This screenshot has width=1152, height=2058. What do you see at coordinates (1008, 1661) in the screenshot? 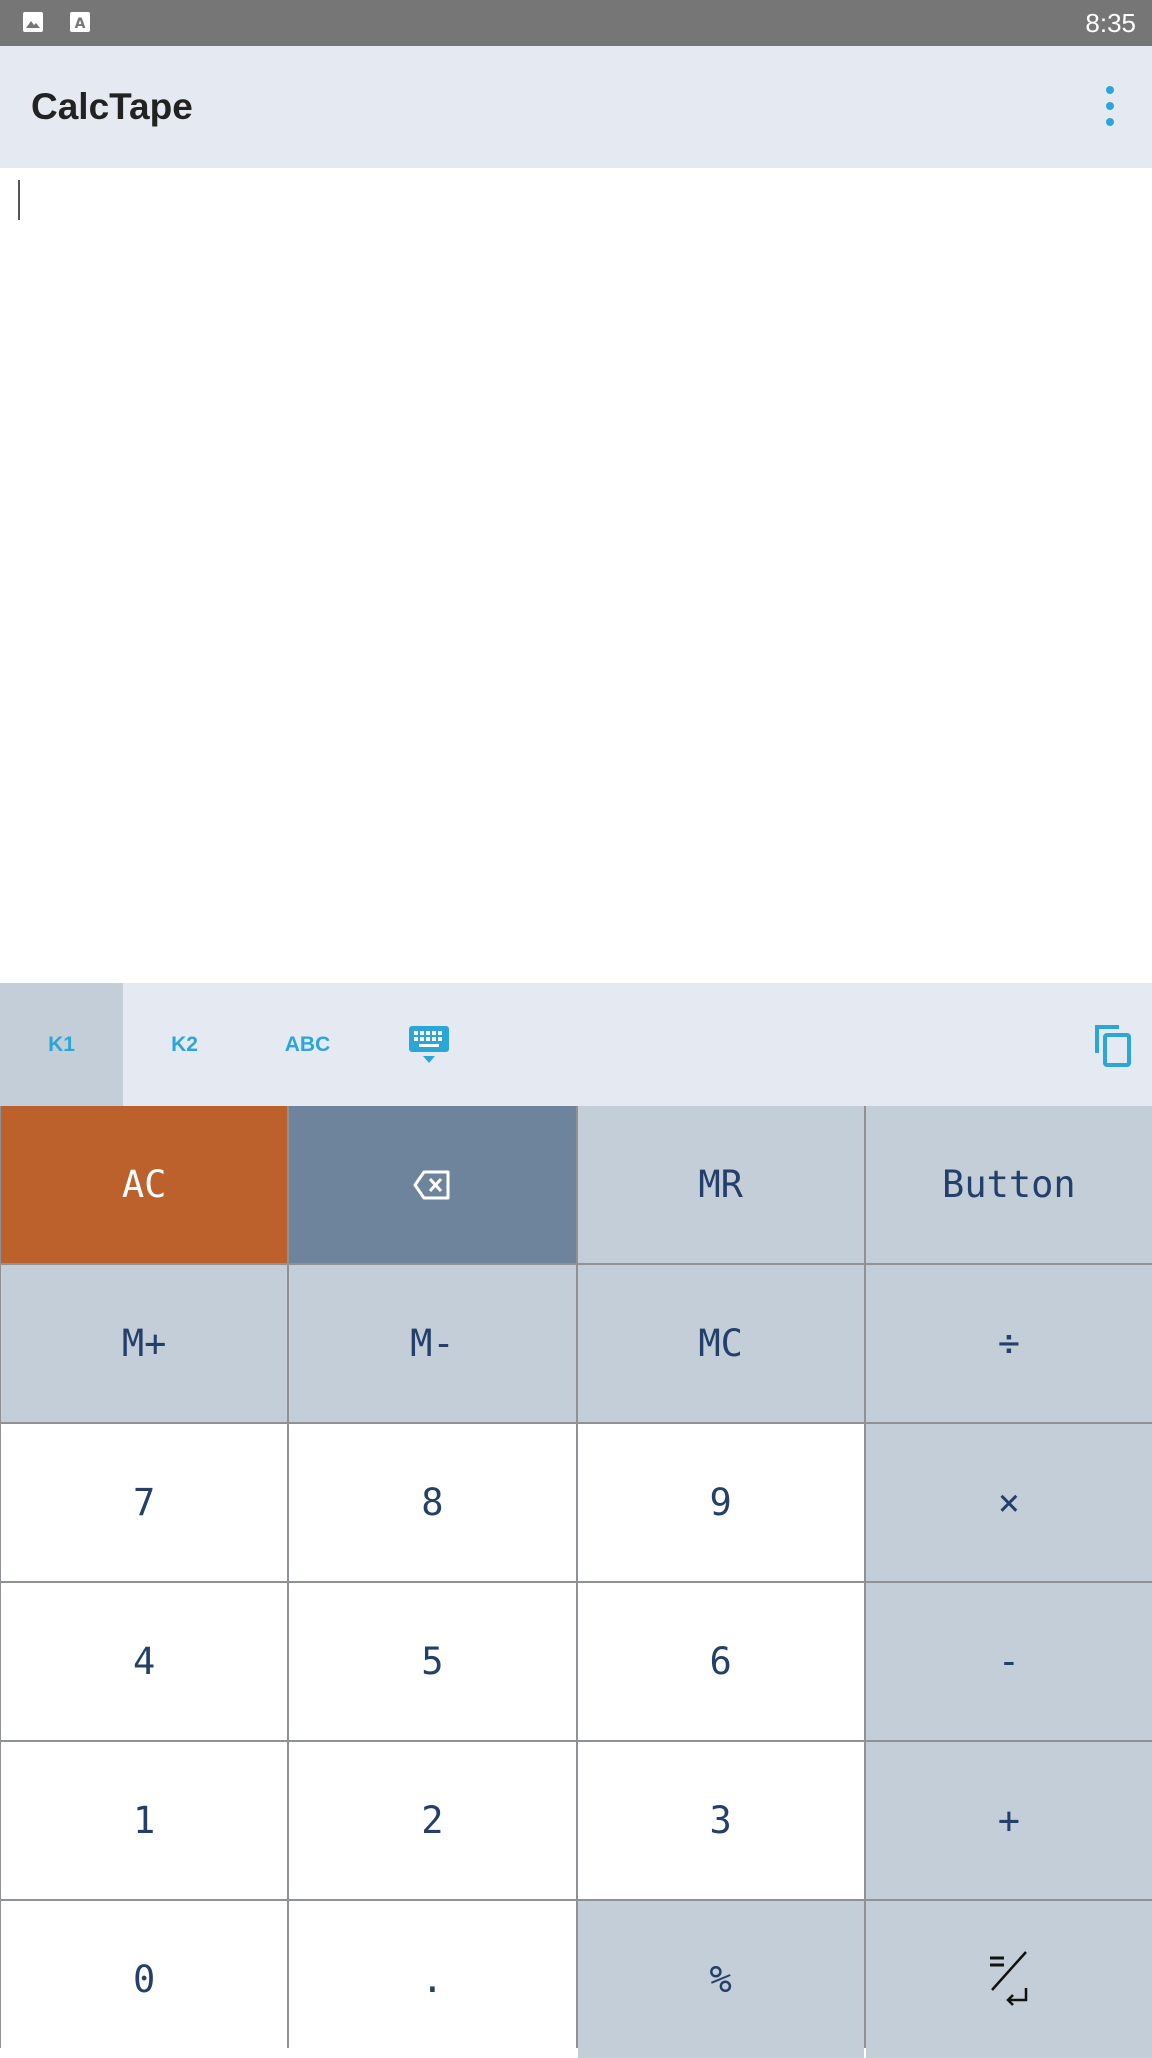
I see `minus-button: -` at bounding box center [1008, 1661].